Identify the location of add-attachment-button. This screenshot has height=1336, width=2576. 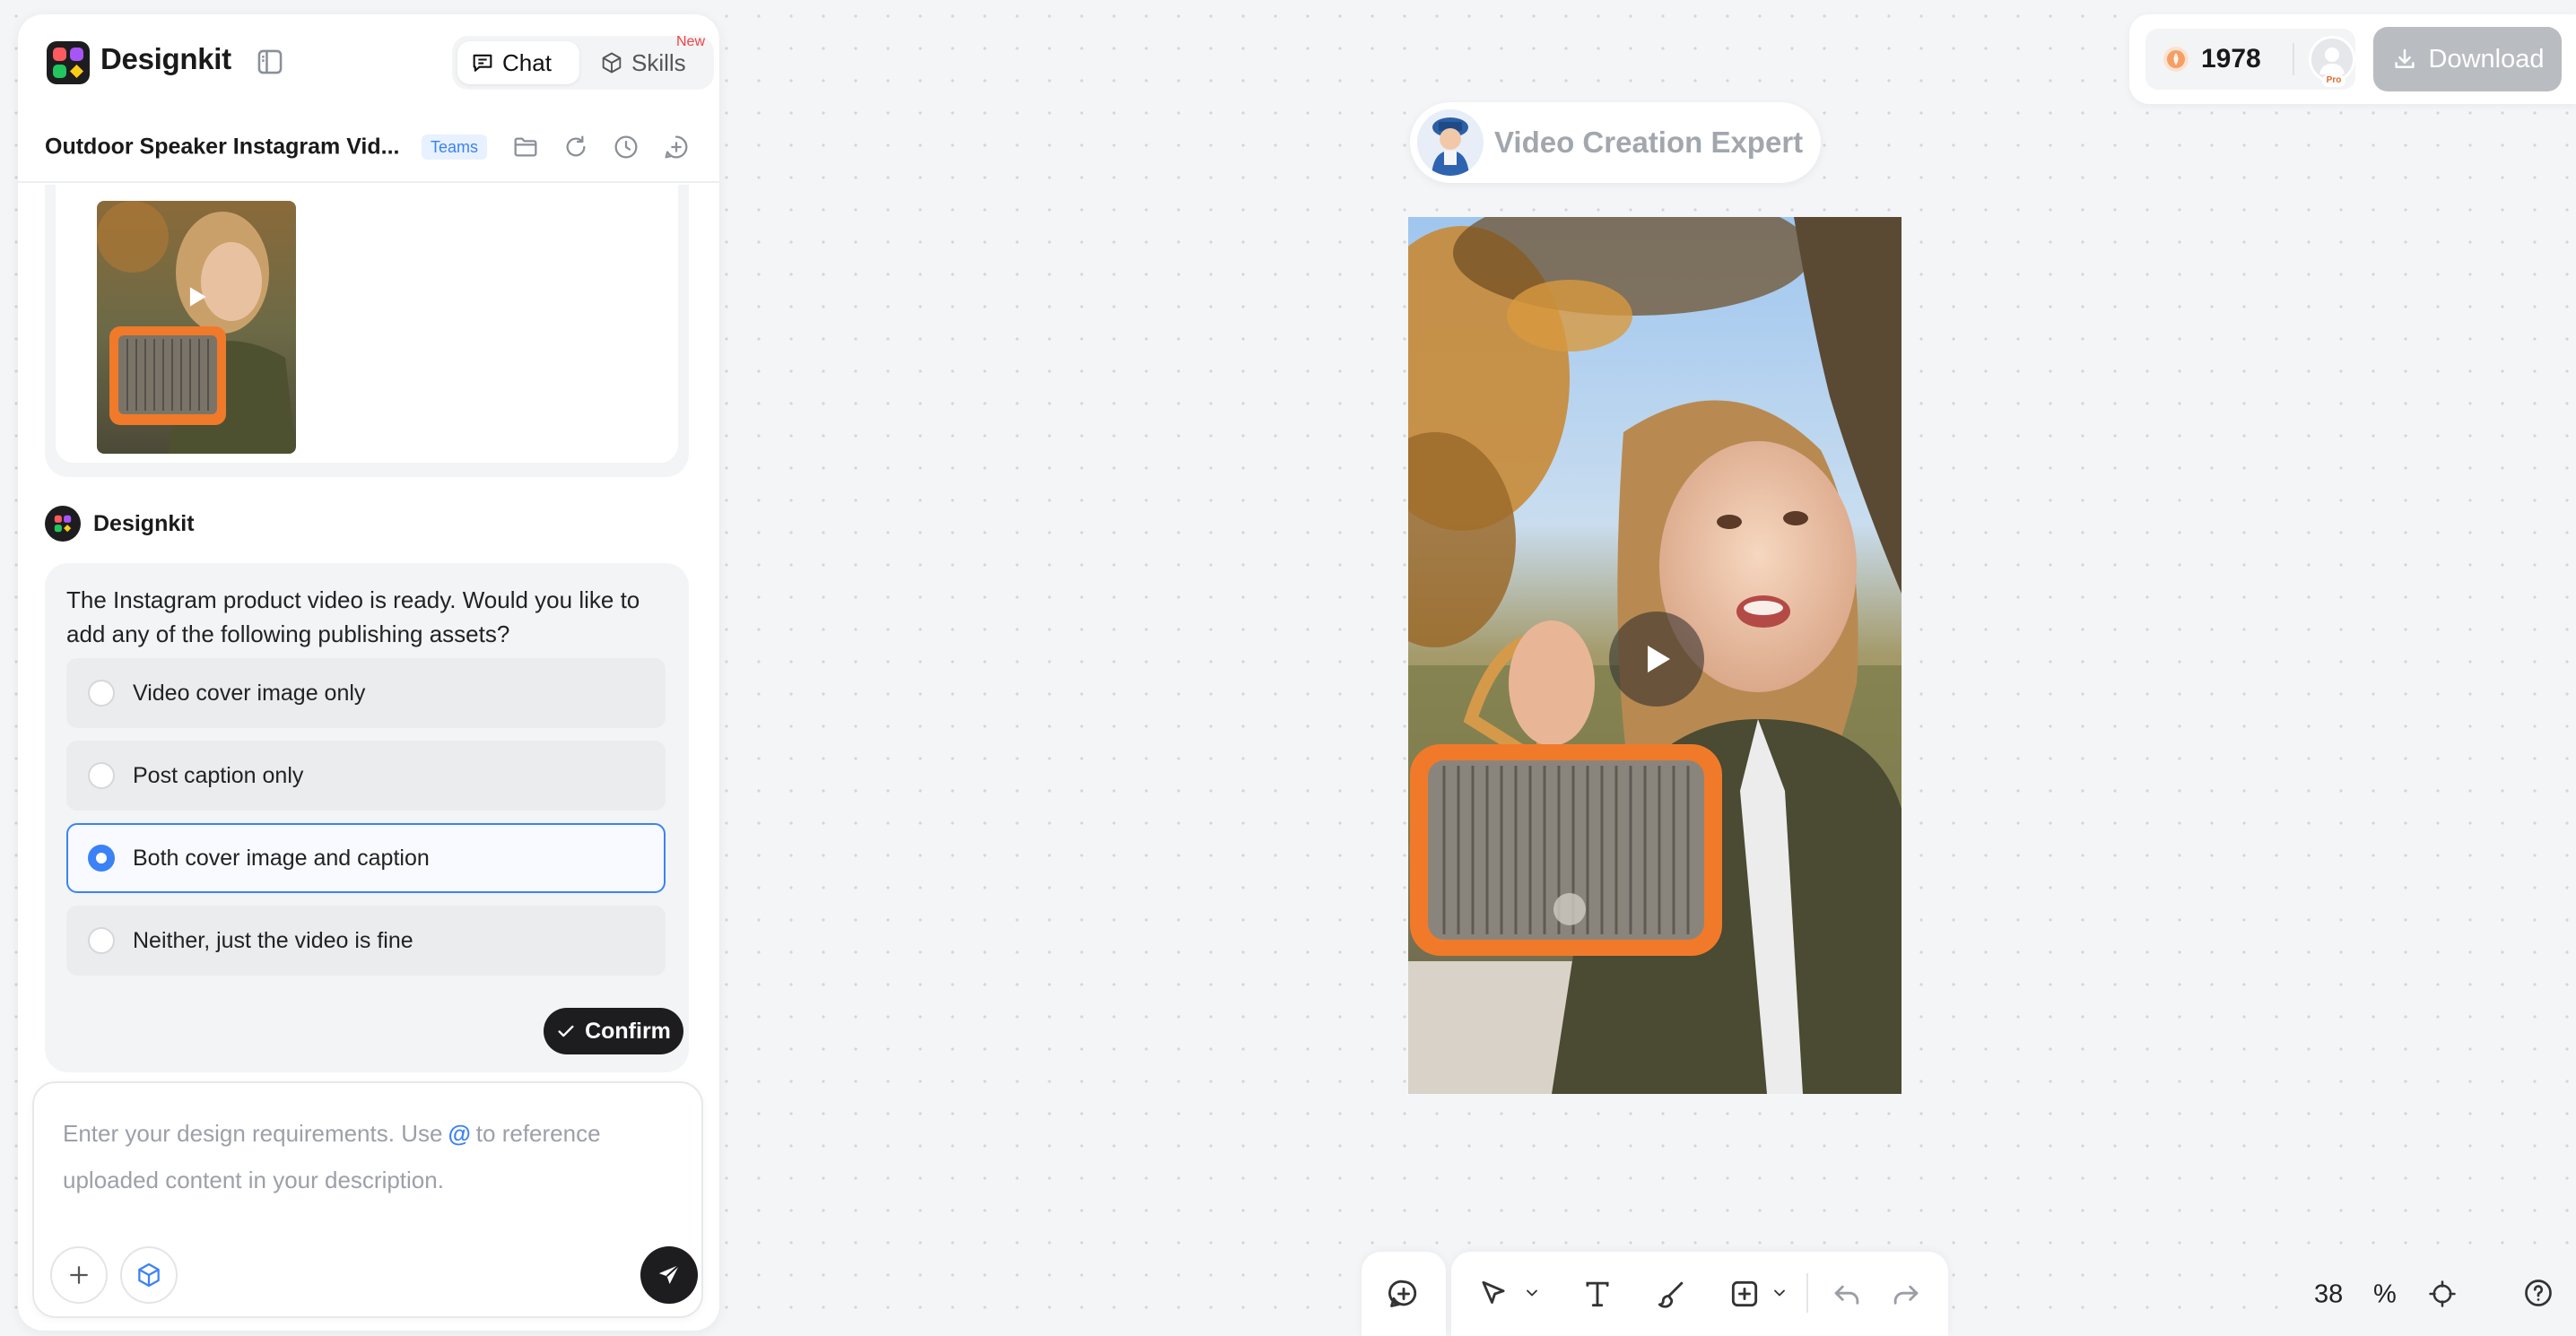
(79, 1275).